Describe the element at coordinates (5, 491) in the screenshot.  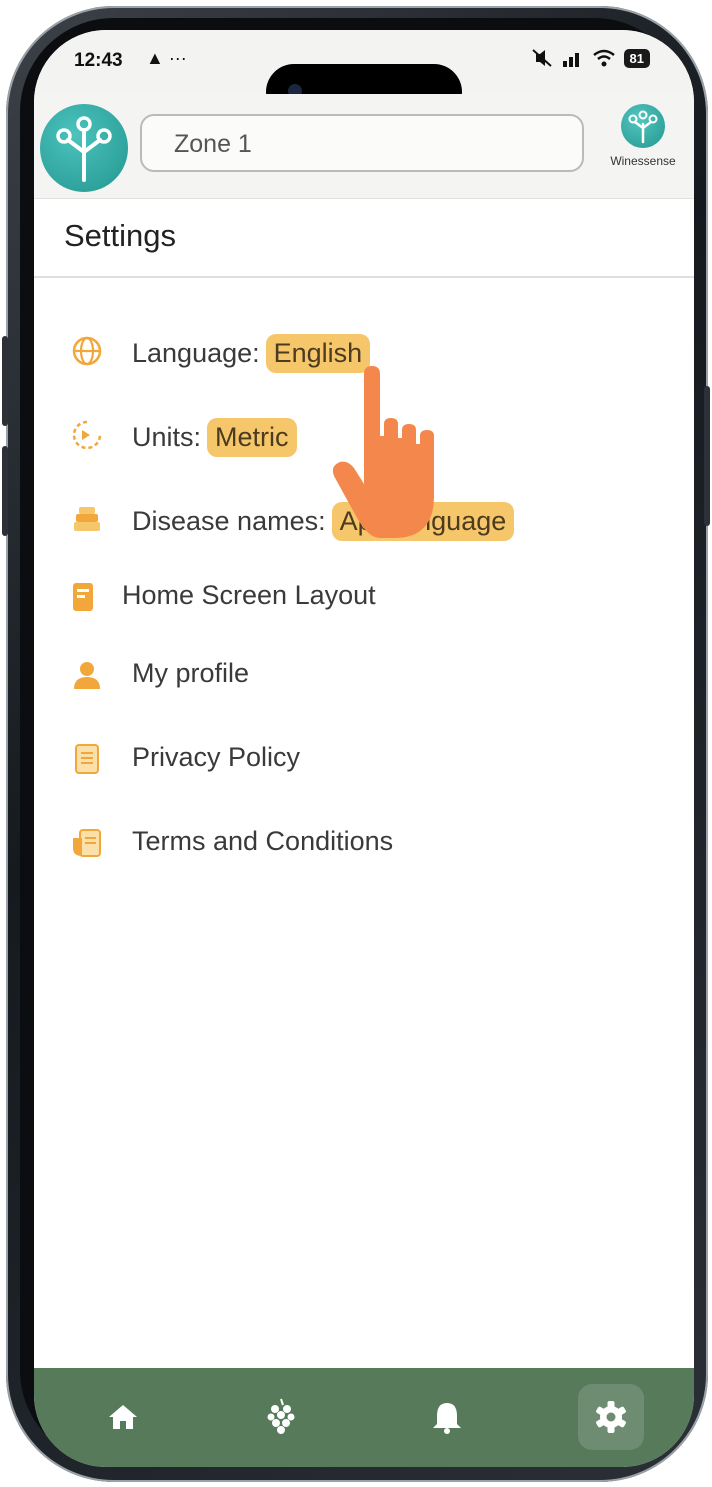
I see `volume-down-button` at that location.